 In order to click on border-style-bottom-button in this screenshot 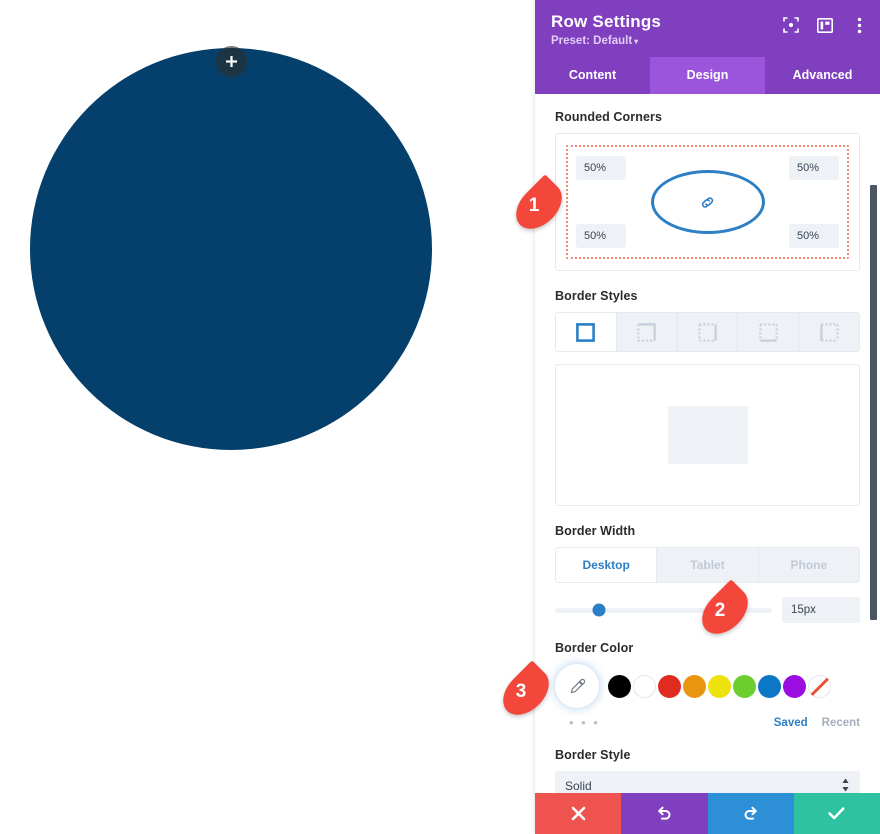, I will do `click(769, 332)`.